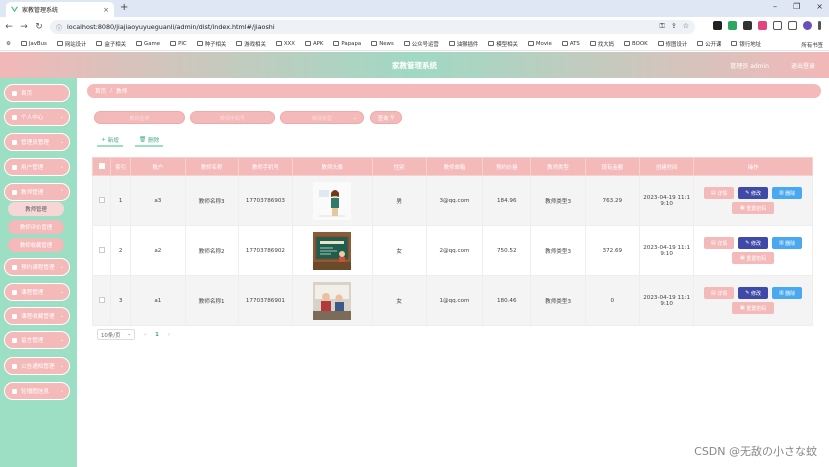 The height and width of the screenshot is (467, 829). Describe the element at coordinates (211, 44) in the screenshot. I see `bookmark-5: 种子相关` at that location.